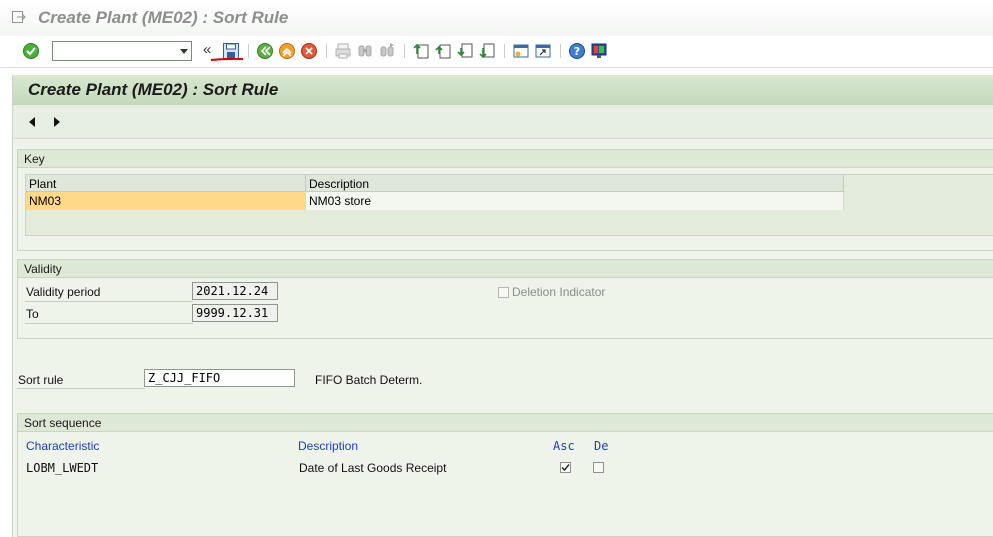 This screenshot has height=537, width=993. I want to click on validity-to-field: 9999.12.31, so click(235, 313).